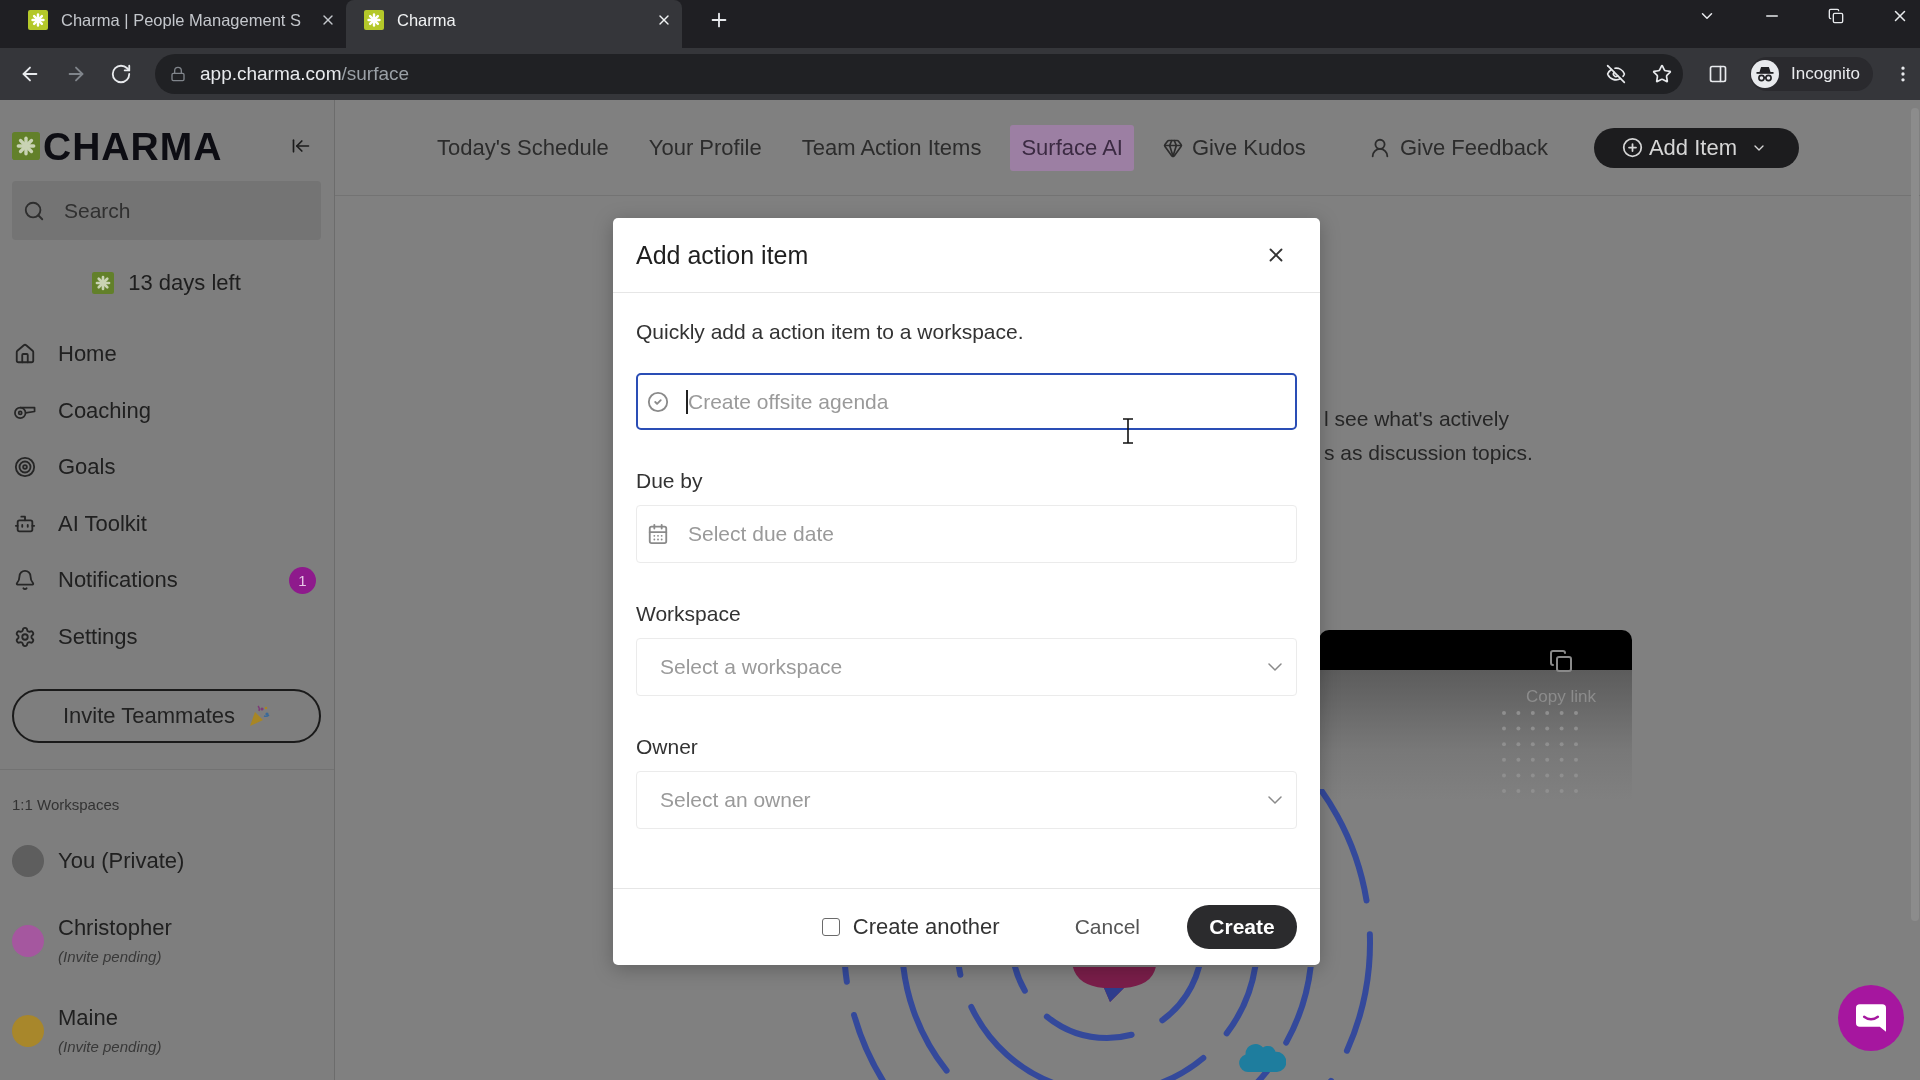  I want to click on browser-tab: Charma | People Management S, so click(178, 24).